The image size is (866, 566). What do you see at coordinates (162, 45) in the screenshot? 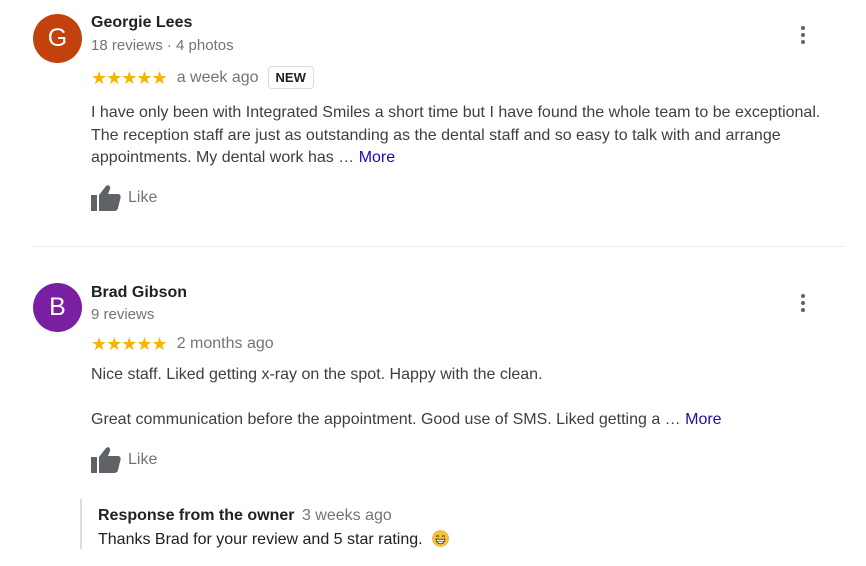
I see `reviewer-meta: 18 reviews · 4 photos` at bounding box center [162, 45].